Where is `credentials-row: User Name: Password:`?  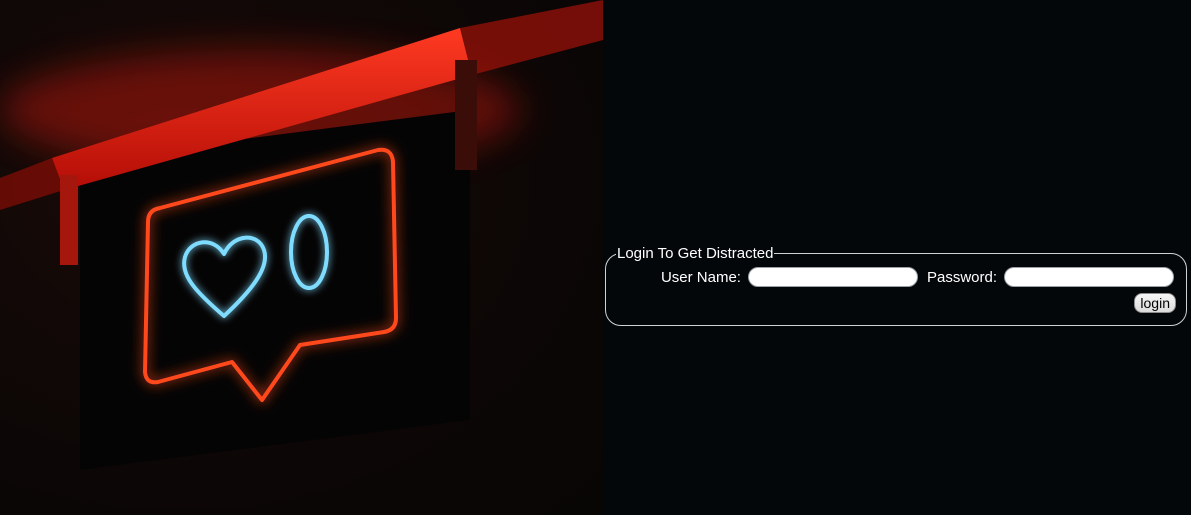 credentials-row: User Name: Password: is located at coordinates (896, 277).